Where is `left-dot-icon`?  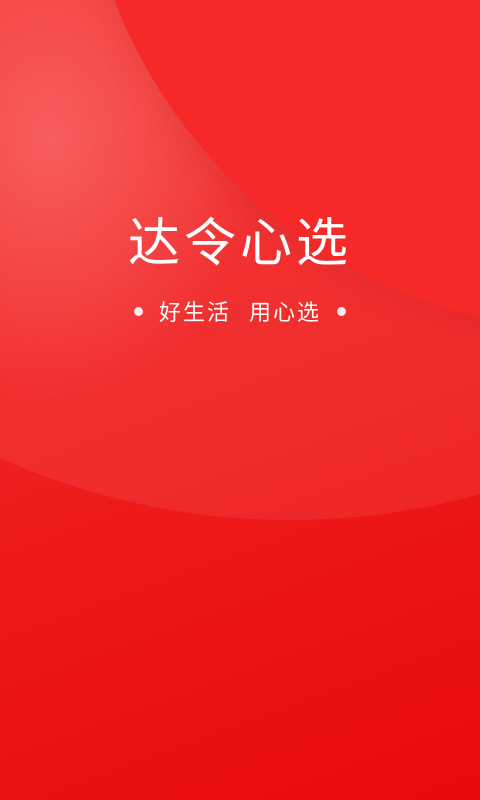 left-dot-icon is located at coordinates (138, 311).